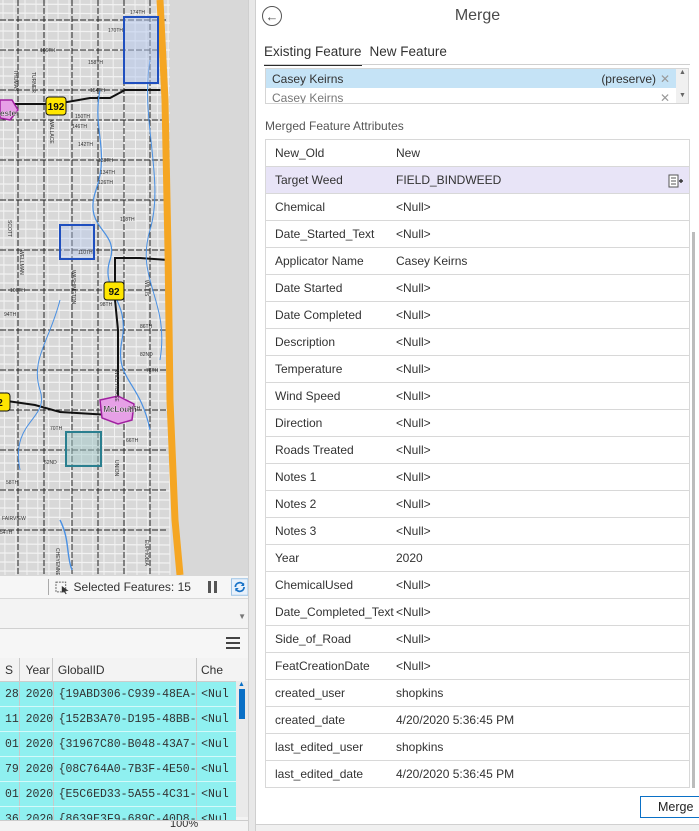 The image size is (699, 831). What do you see at coordinates (118, 694) in the screenshot?
I see `table-row: 282020{19ABD306-C939-48EA-A8F<Nul` at bounding box center [118, 694].